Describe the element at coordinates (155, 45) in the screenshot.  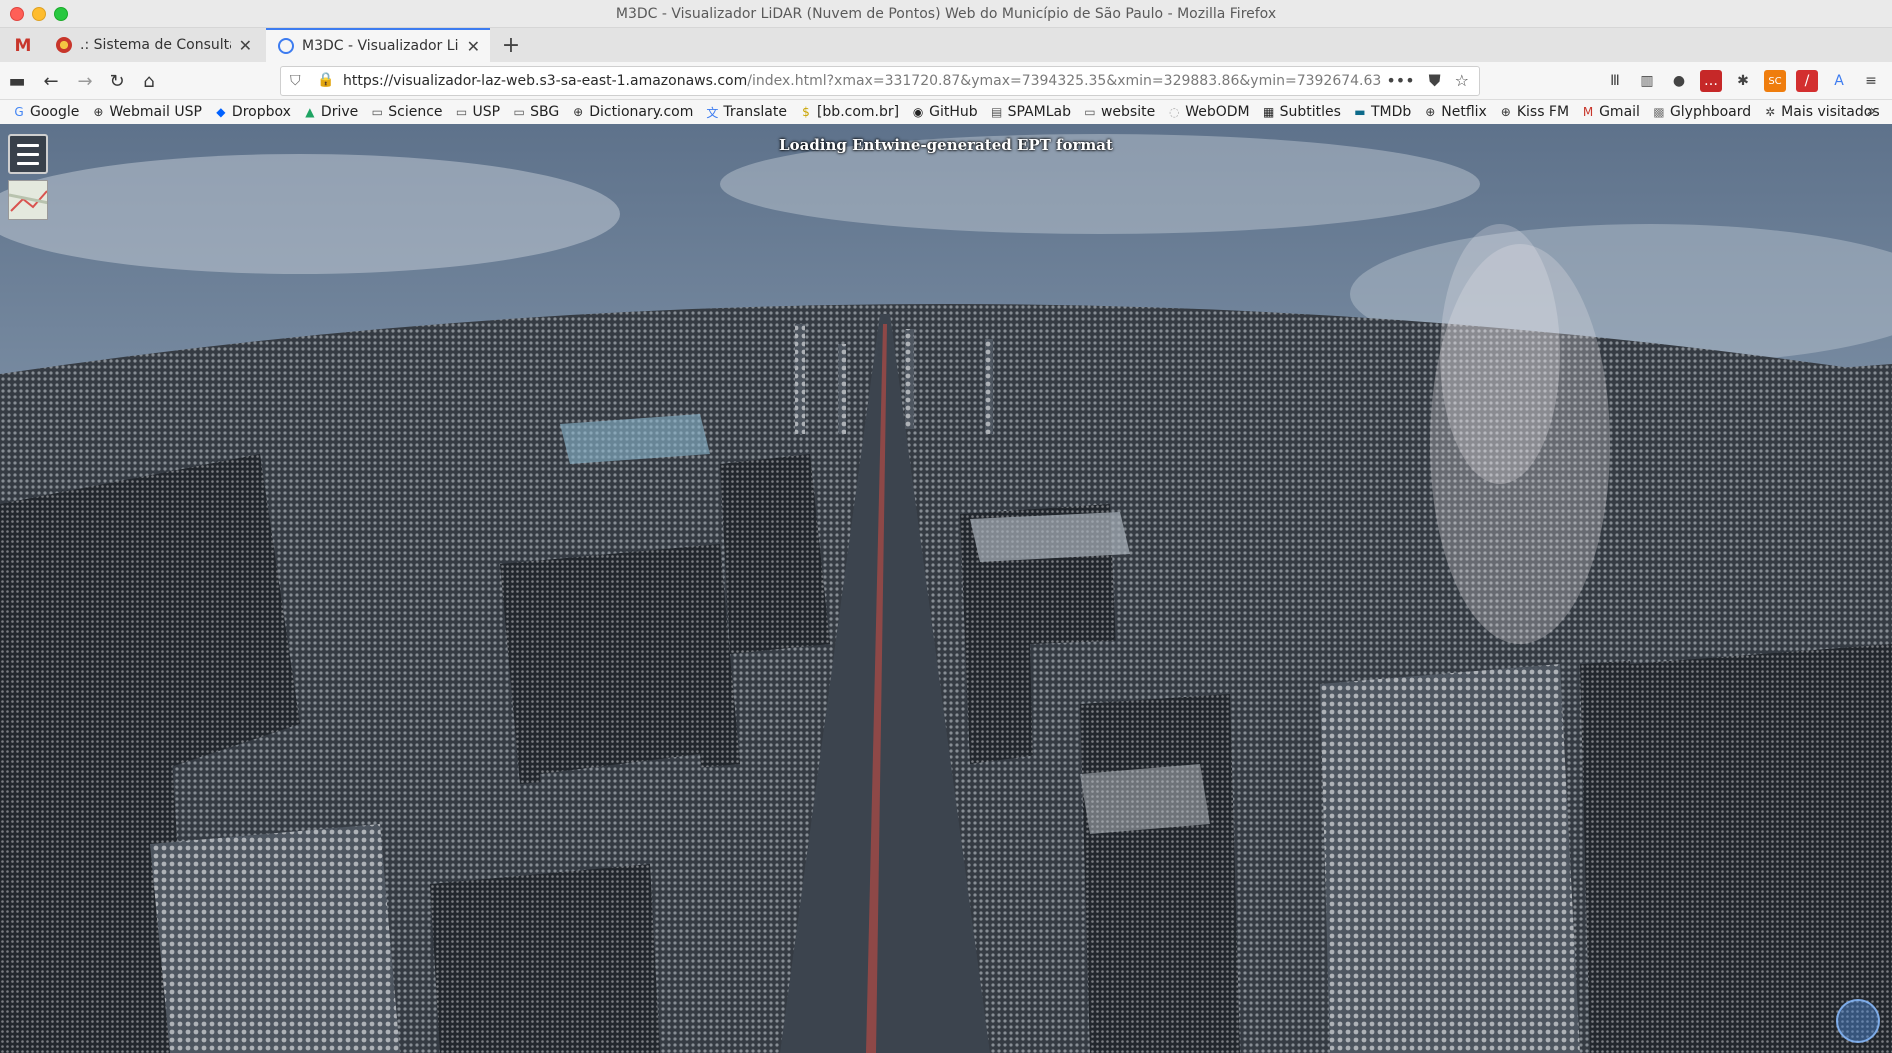
I see `tab-label: .: Sistema de Consulta do` at that location.